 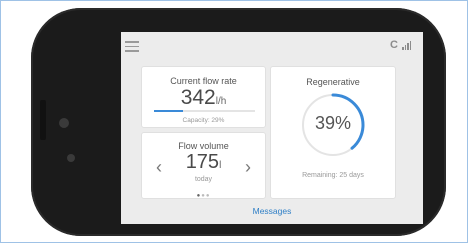 What do you see at coordinates (203, 146) in the screenshot?
I see `flow-volume-title: Flow volume` at bounding box center [203, 146].